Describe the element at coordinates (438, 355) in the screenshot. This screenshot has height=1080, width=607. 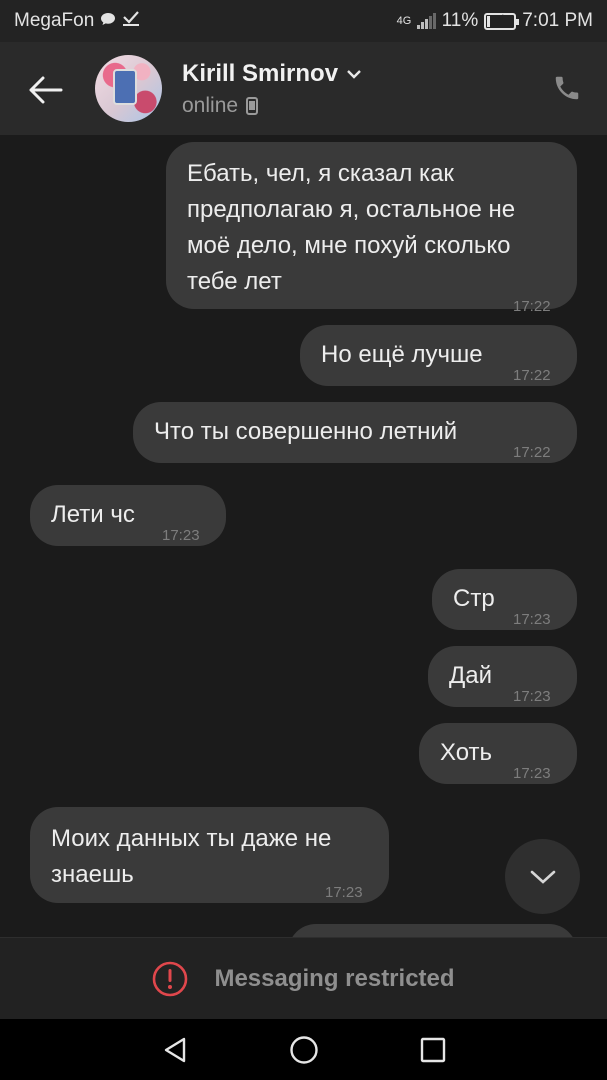
I see `message-outgoing: Но ещё лучше 17:22` at that location.